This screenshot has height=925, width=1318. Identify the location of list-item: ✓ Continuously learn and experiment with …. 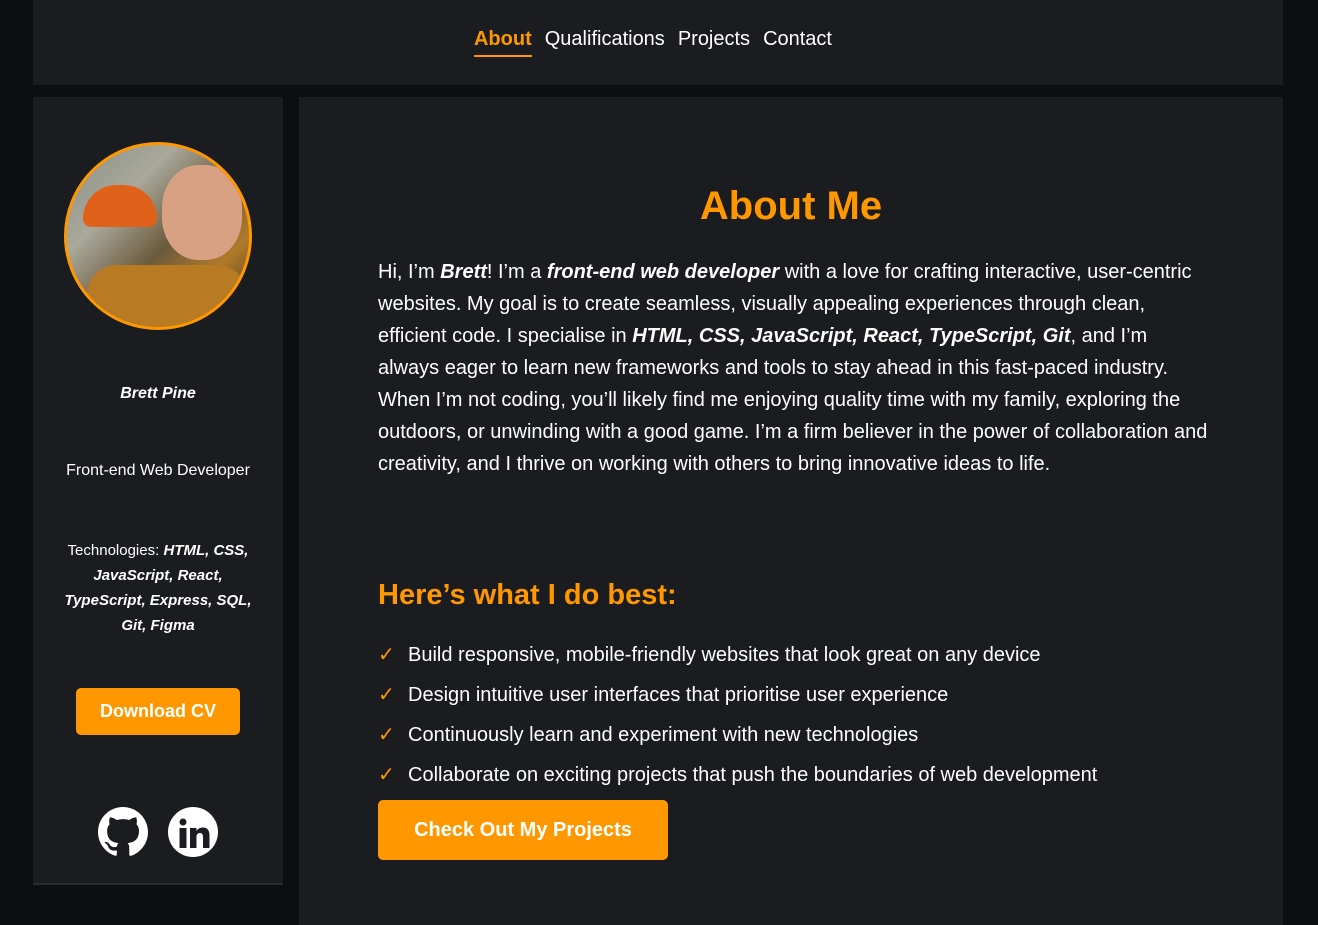
(737, 737).